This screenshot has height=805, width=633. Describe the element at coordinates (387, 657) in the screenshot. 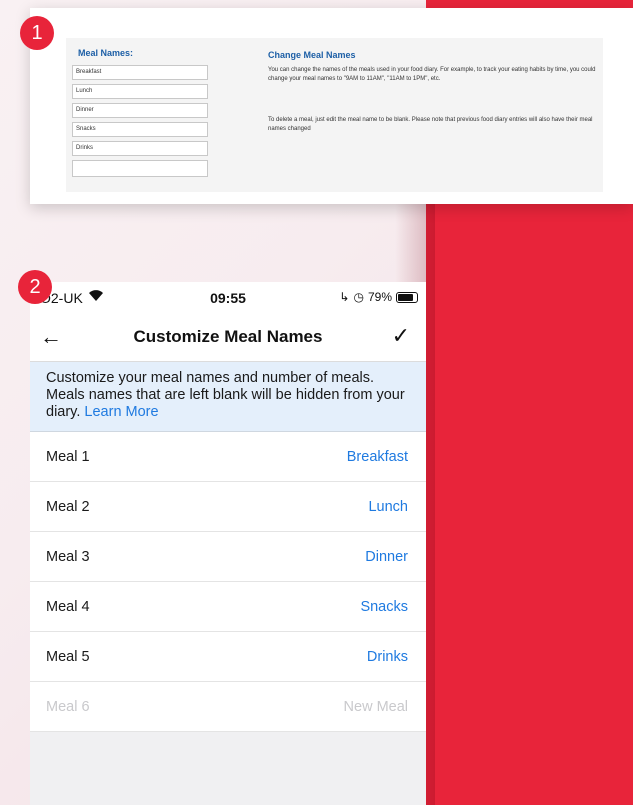

I see `meal-name-value: Drinks` at that location.